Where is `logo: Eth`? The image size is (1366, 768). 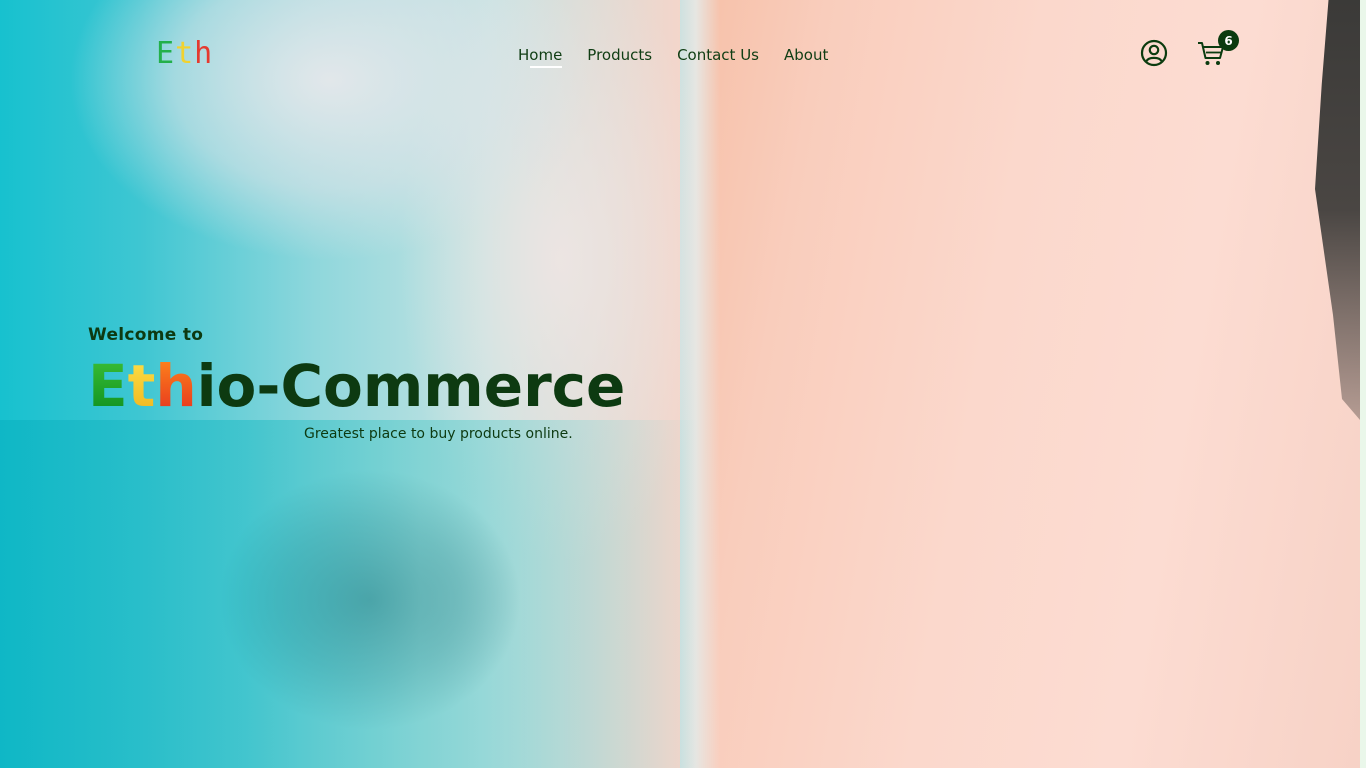 logo: Eth is located at coordinates (184, 53).